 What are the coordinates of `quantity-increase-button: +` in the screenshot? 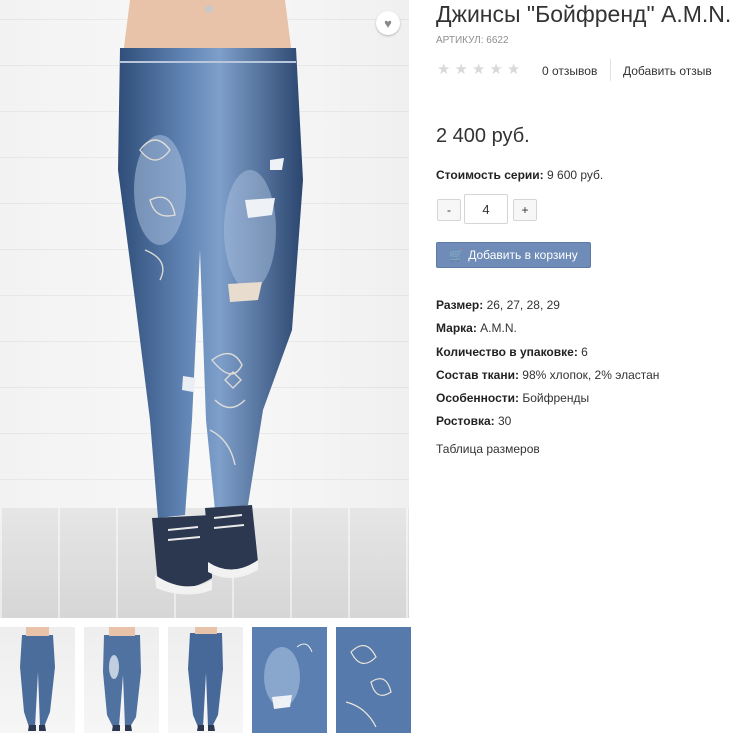 It's located at (525, 210).